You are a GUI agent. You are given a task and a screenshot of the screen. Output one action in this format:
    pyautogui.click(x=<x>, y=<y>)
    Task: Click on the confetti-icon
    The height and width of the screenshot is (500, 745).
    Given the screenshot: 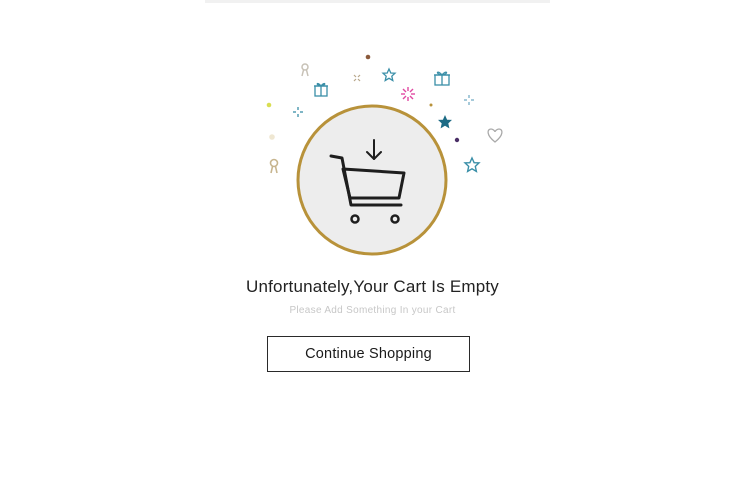 What is the action you would take?
    pyautogui.click(x=357, y=78)
    